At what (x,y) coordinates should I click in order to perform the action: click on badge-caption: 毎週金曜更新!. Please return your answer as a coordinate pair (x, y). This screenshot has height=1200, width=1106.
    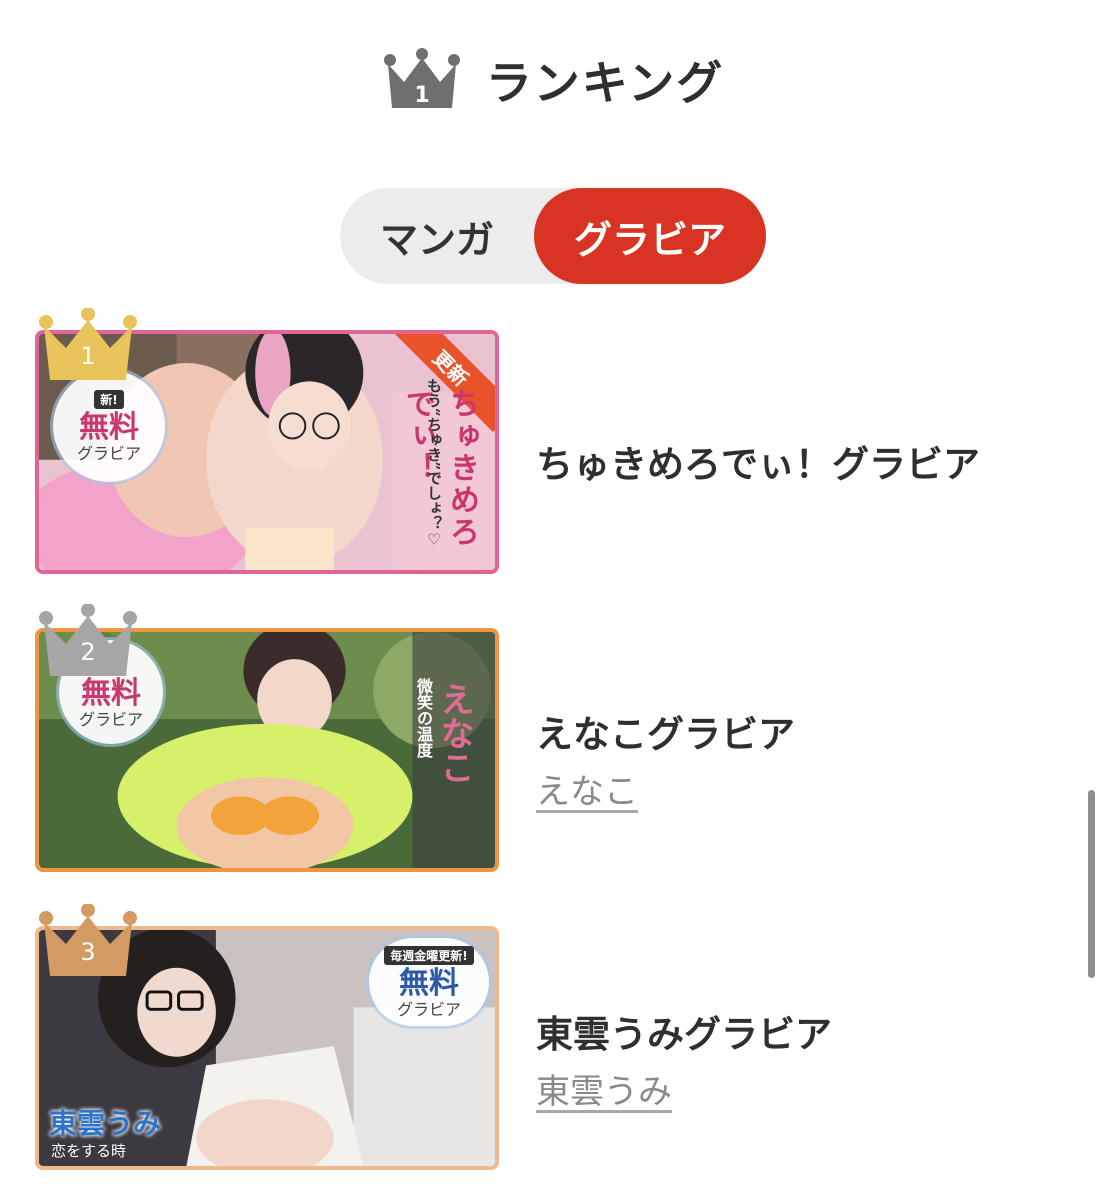
    Looking at the image, I should click on (429, 955).